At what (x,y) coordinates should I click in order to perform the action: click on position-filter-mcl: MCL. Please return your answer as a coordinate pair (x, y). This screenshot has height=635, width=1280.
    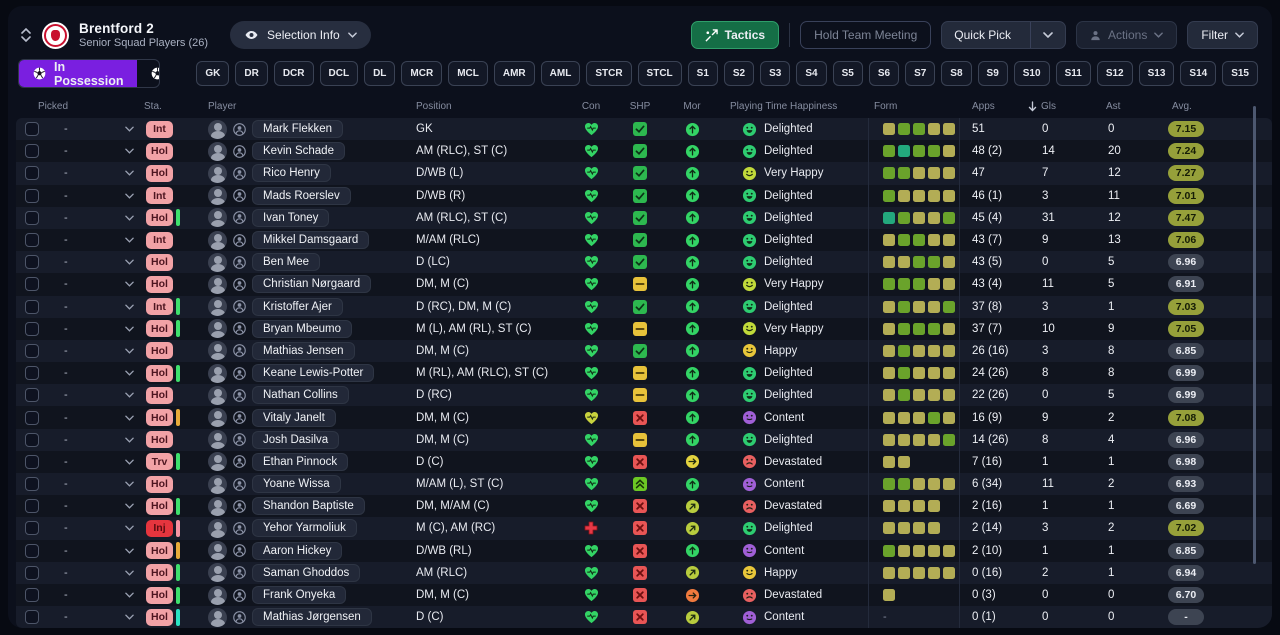
    Looking at the image, I should click on (468, 73).